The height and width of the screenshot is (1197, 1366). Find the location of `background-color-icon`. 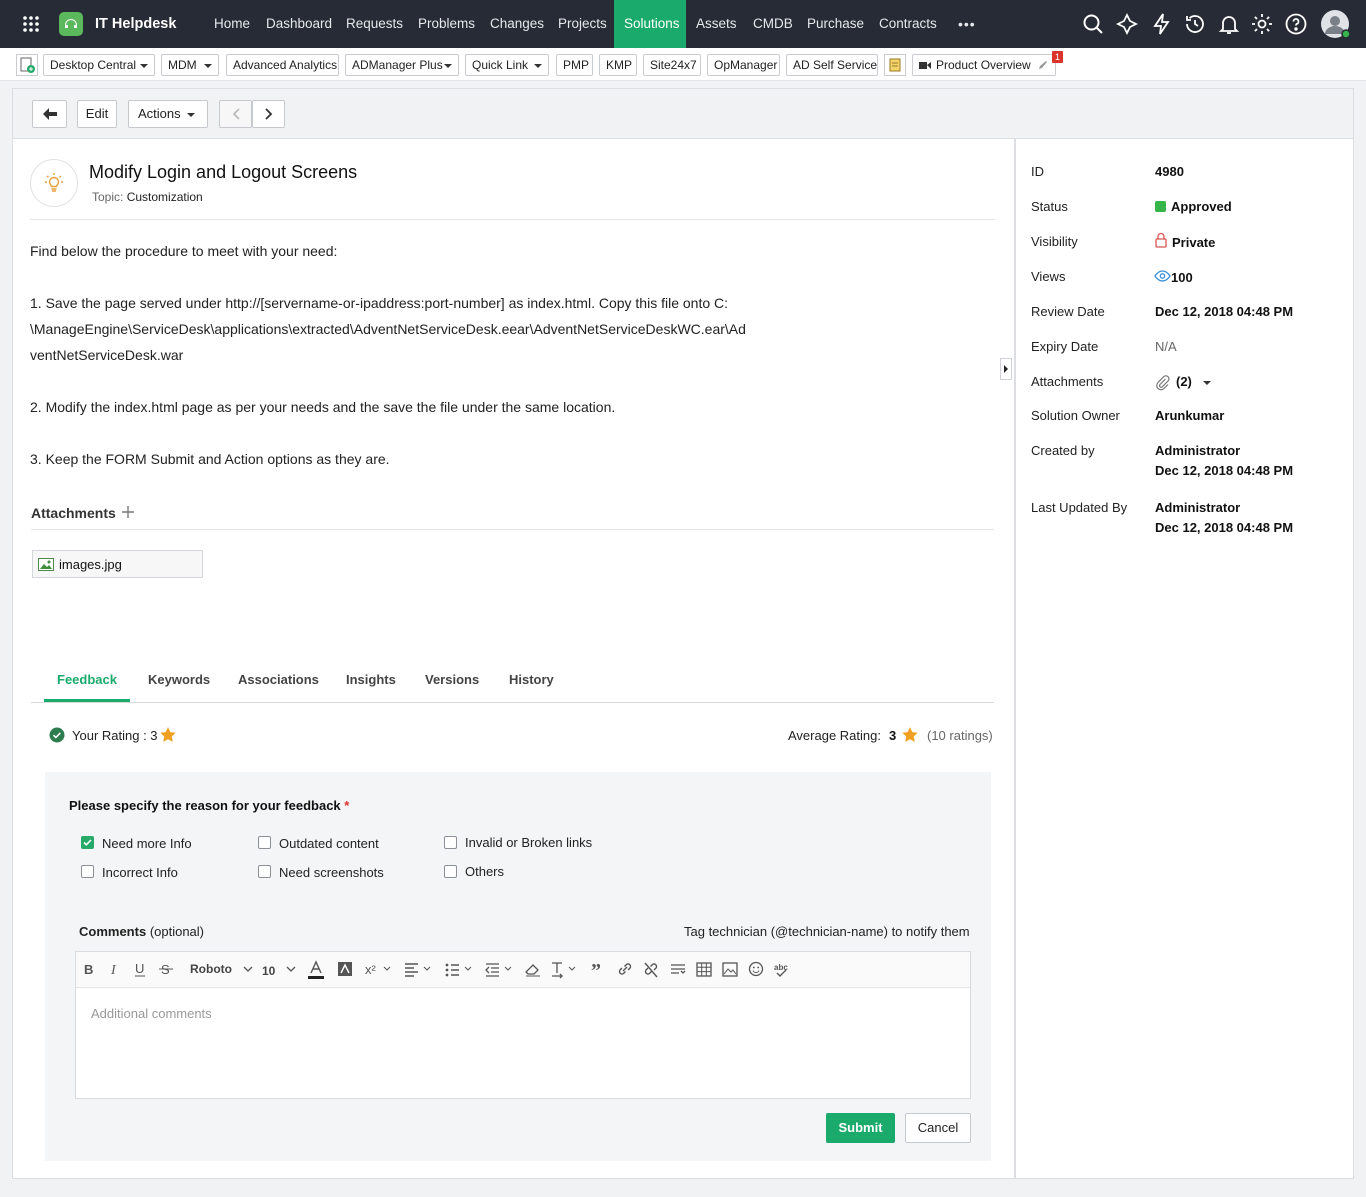

background-color-icon is located at coordinates (345, 969).